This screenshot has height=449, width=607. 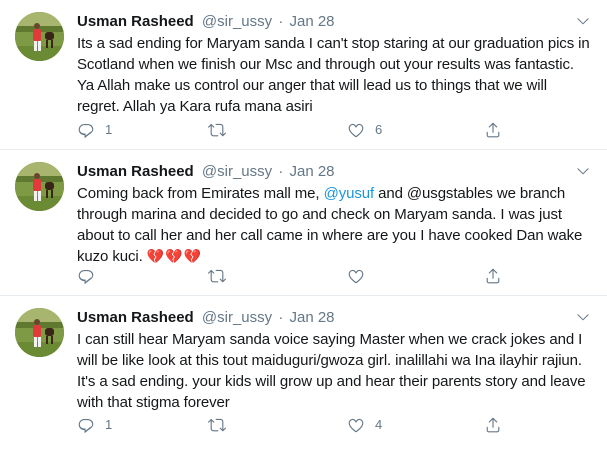 I want to click on broken-heart-emoji: 💔💔💔, so click(x=174, y=256).